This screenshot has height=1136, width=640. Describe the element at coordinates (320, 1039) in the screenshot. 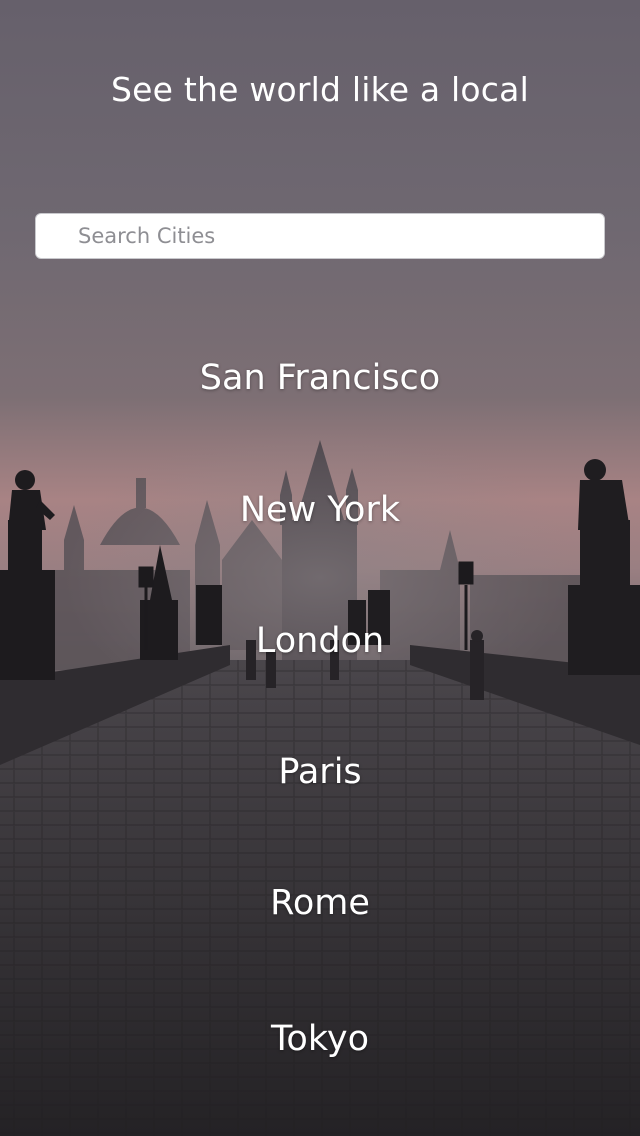

I see `city-item-tokyo: Tokyo` at that location.